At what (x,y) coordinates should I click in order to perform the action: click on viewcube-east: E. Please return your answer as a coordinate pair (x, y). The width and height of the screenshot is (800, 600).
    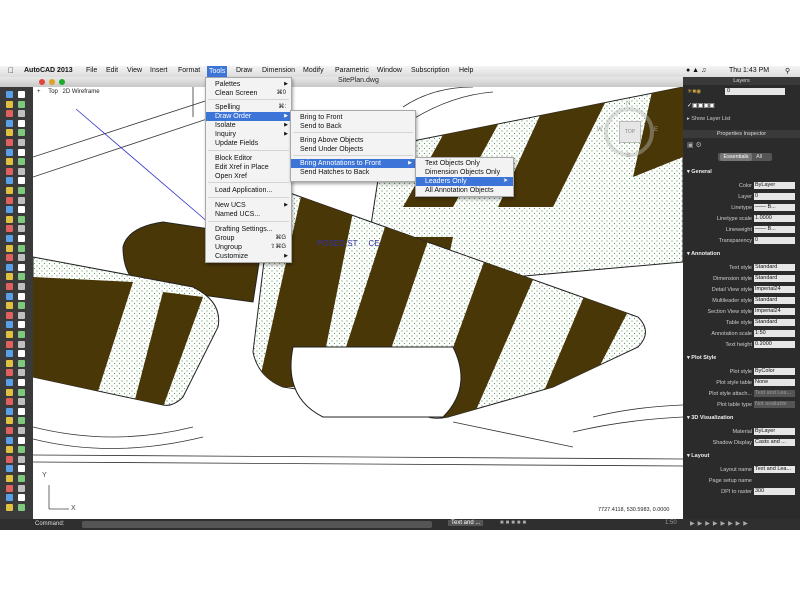
    Looking at the image, I should click on (656, 130).